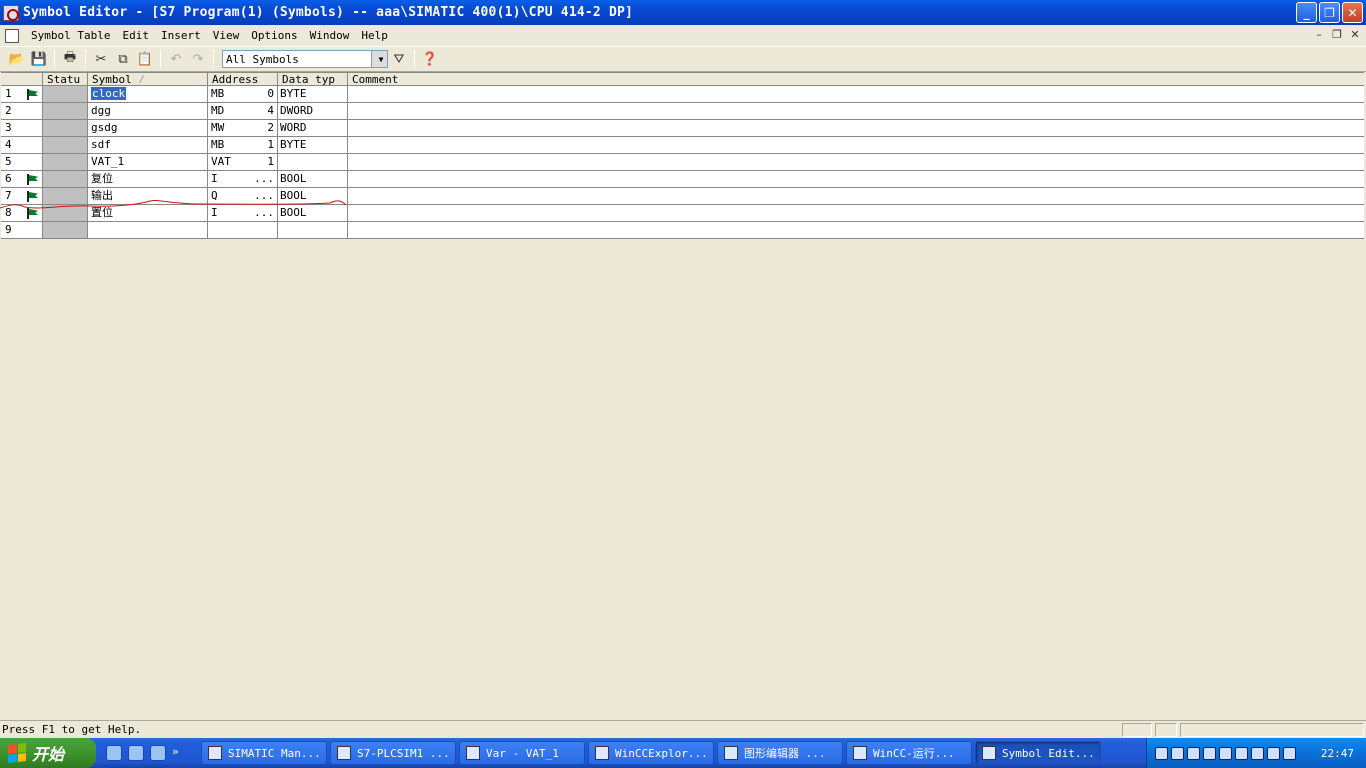  I want to click on data-type-cell, so click(313, 230).